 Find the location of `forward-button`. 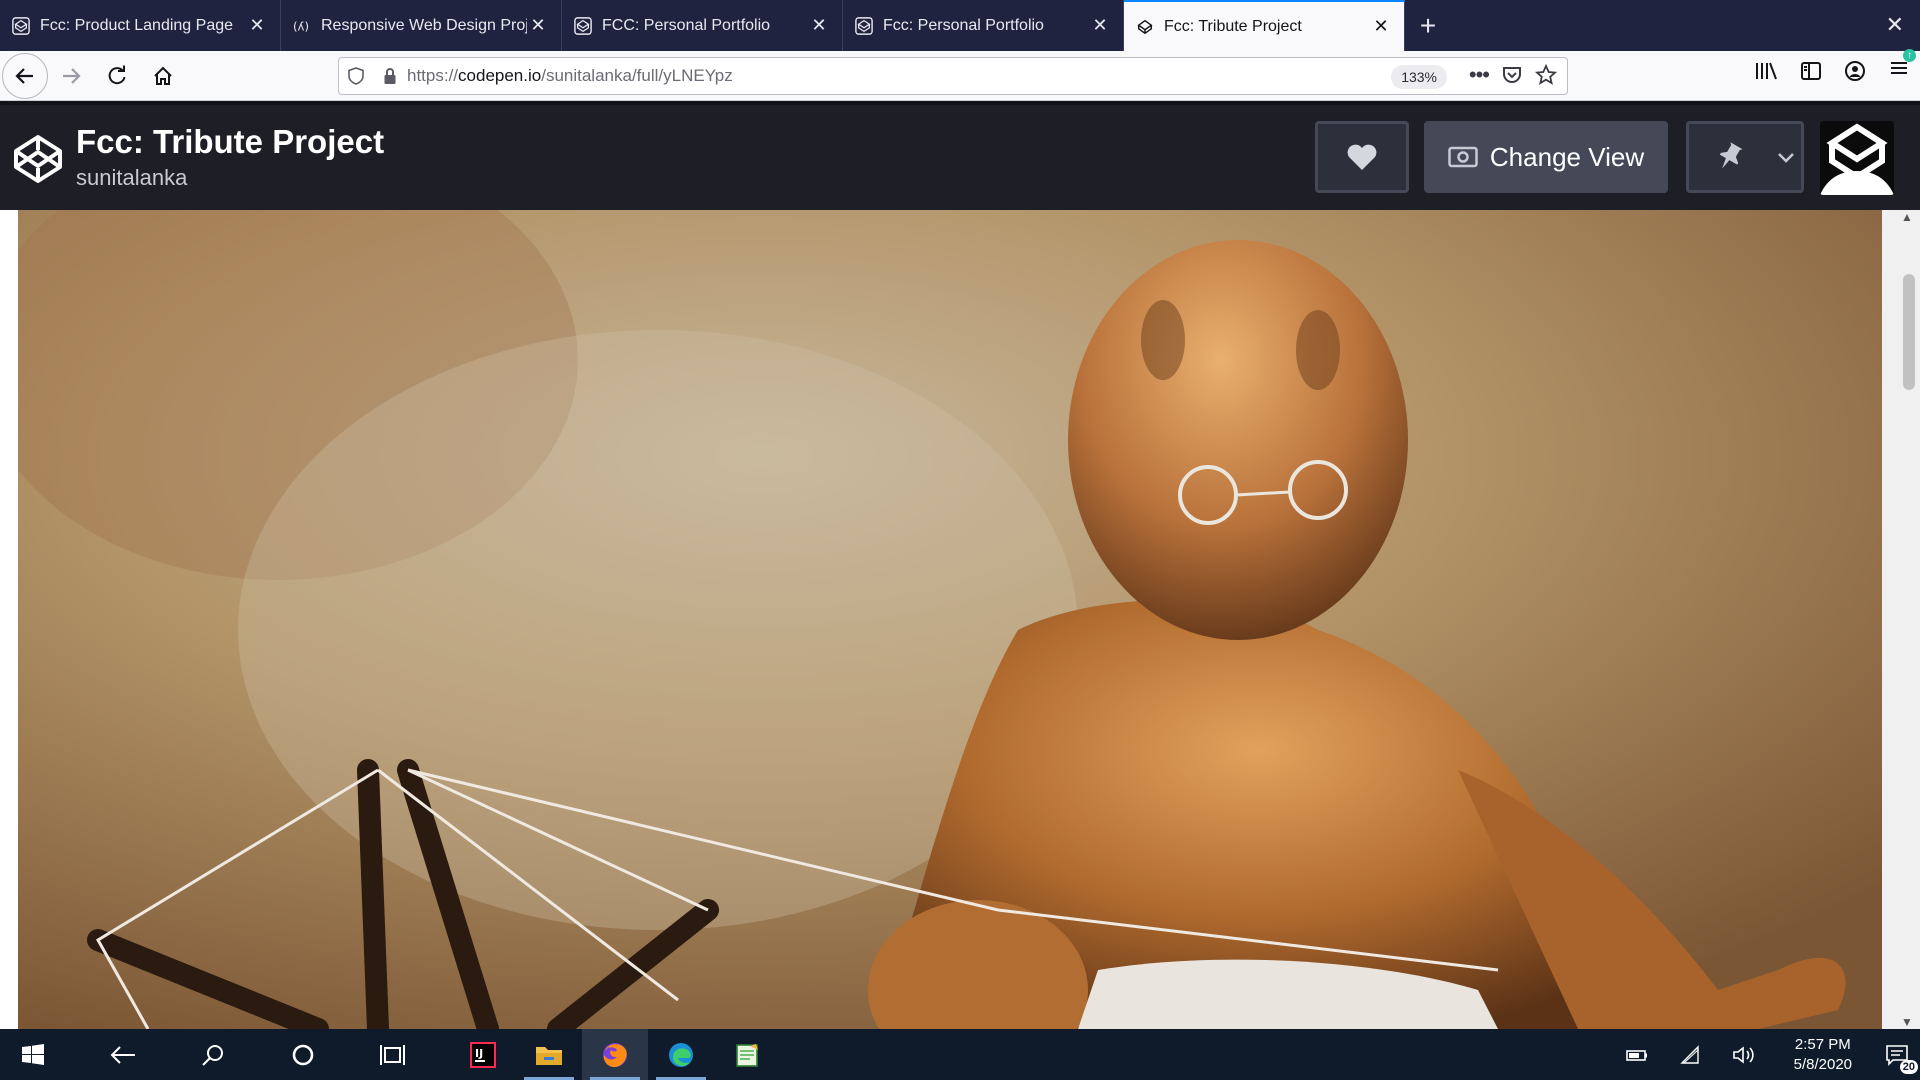

forward-button is located at coordinates (71, 76).